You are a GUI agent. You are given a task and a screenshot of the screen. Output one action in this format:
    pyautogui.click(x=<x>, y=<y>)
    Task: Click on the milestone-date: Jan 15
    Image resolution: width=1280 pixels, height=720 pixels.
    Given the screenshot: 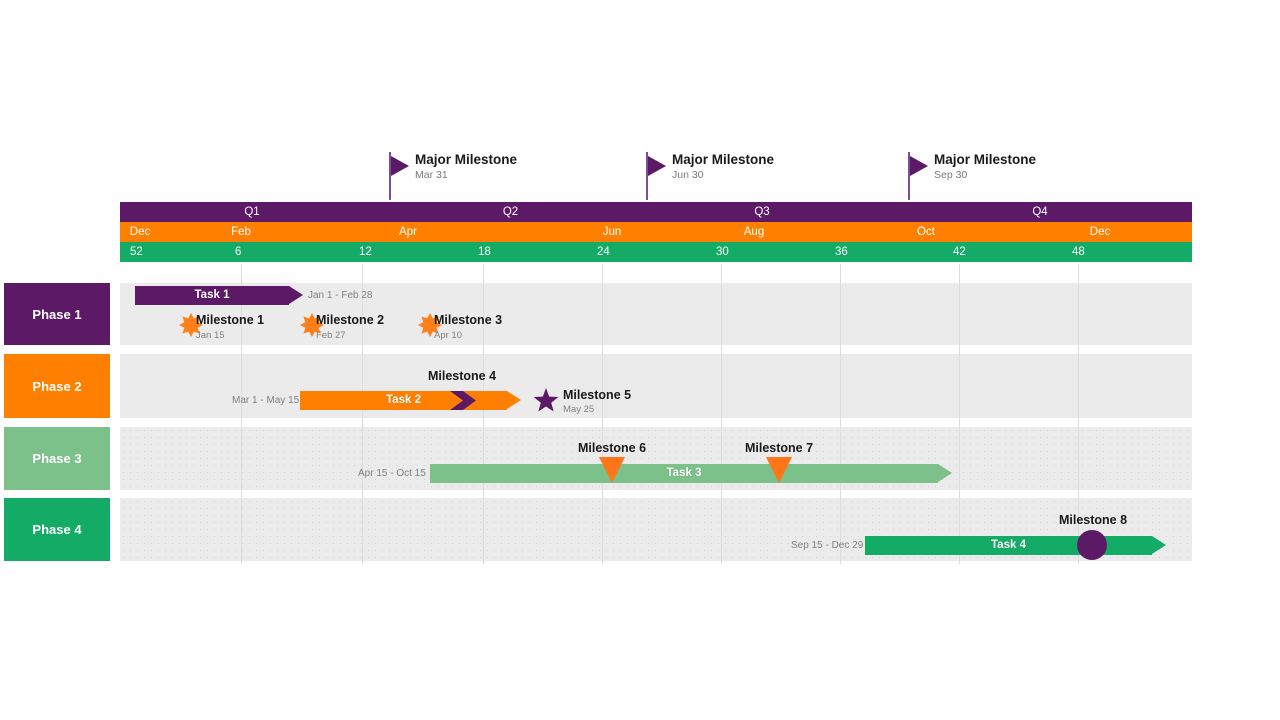 What is the action you would take?
    pyautogui.click(x=210, y=335)
    